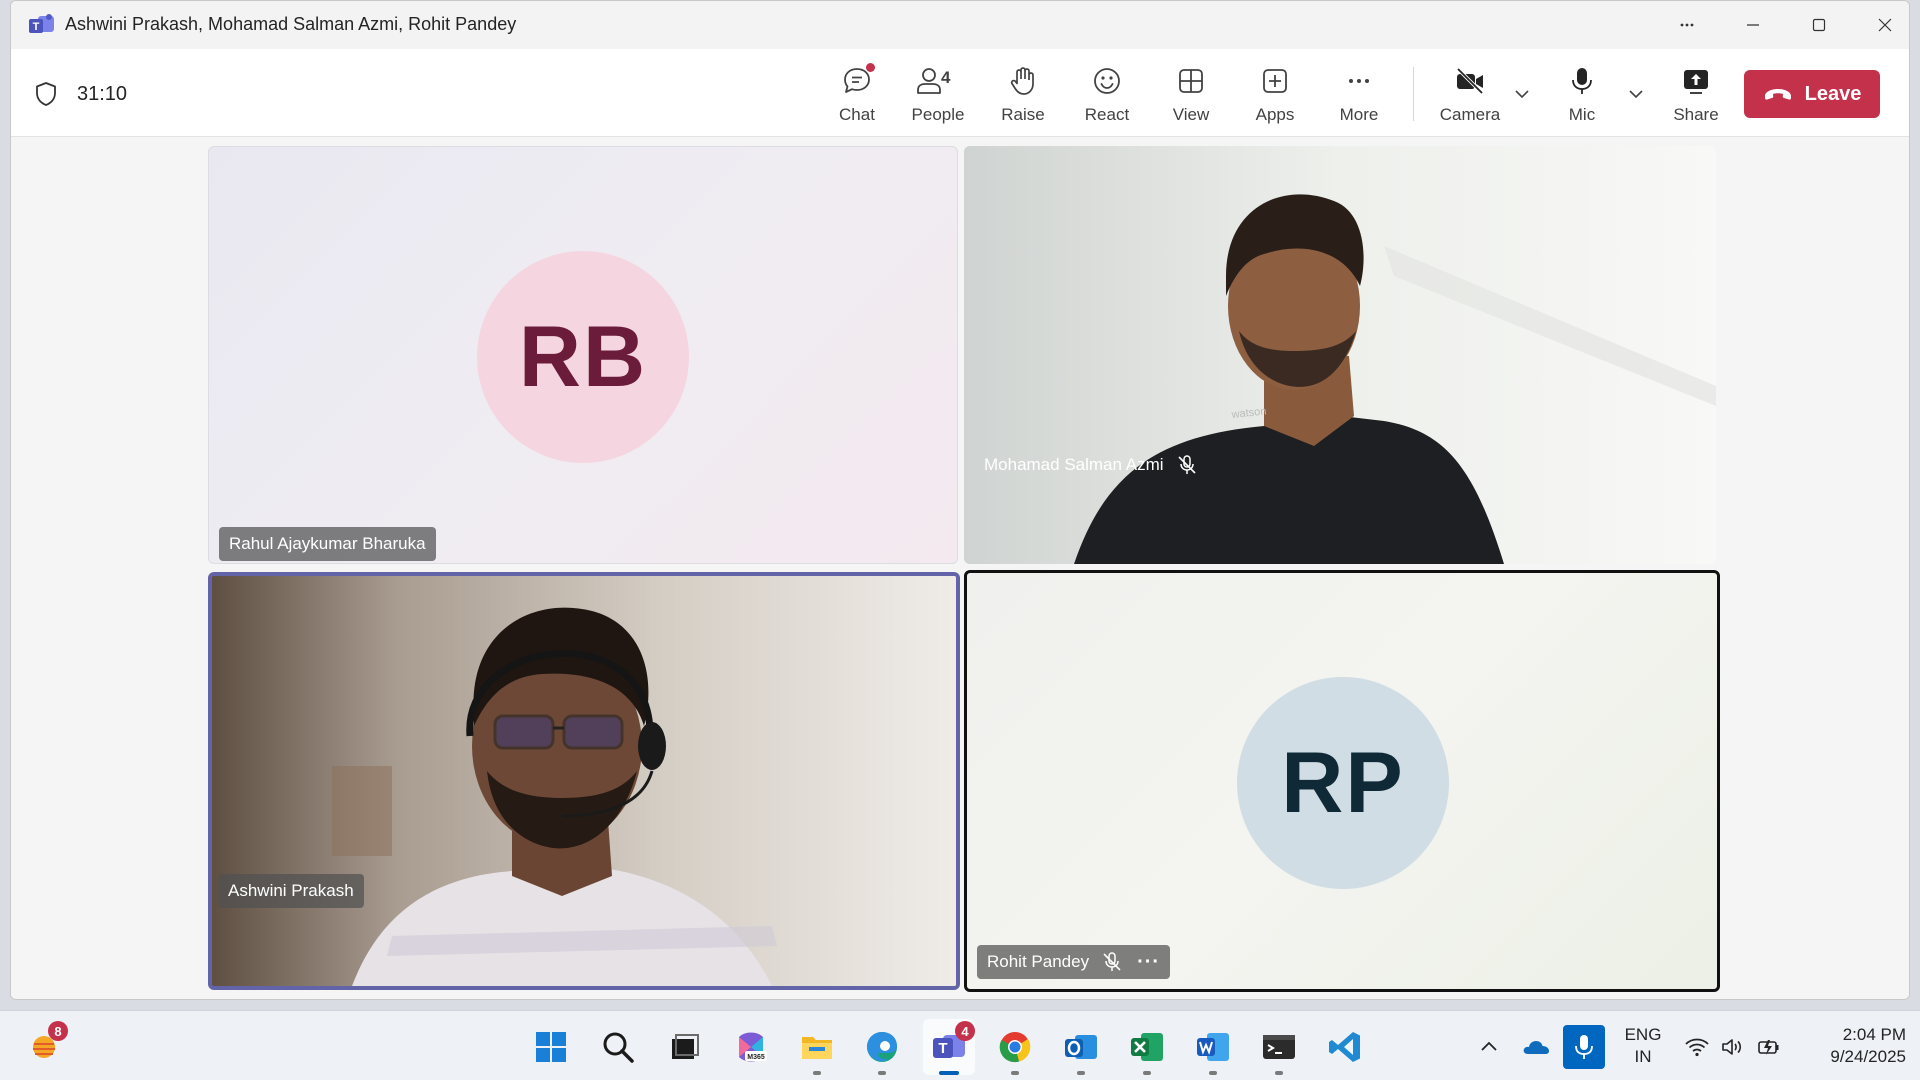  Describe the element at coordinates (1191, 81) in the screenshot. I see `grid-view-icon` at that location.